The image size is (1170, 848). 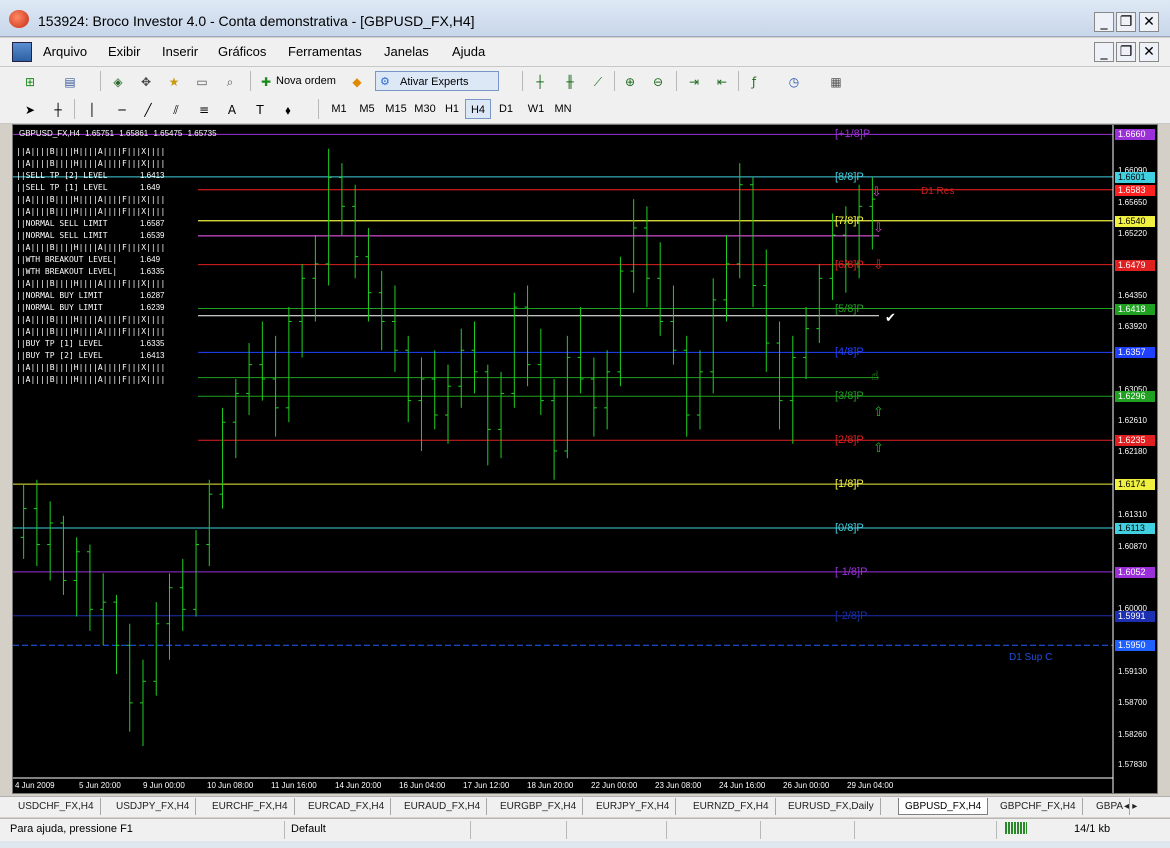 I want to click on tab-symbol: GBPCHF_FX,H4, so click(x=1038, y=806).